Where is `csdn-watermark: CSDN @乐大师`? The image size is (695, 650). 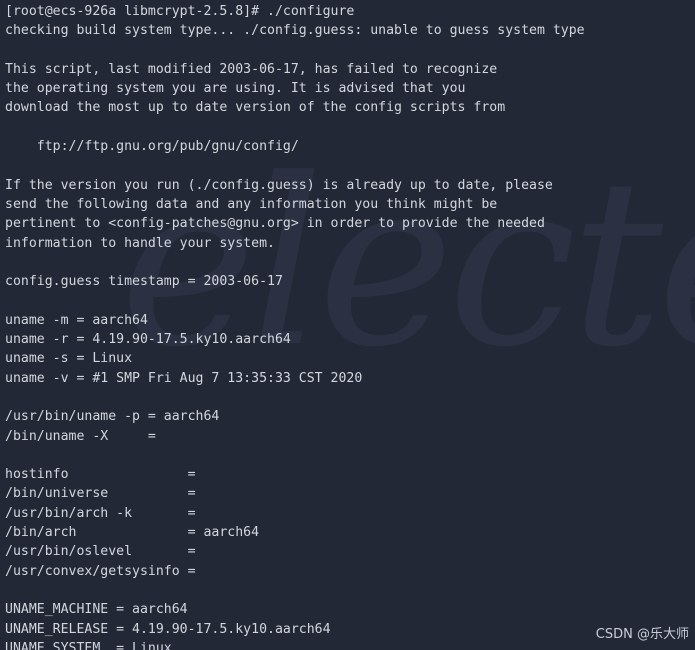
csdn-watermark: CSDN @乐大师 is located at coordinates (642, 634).